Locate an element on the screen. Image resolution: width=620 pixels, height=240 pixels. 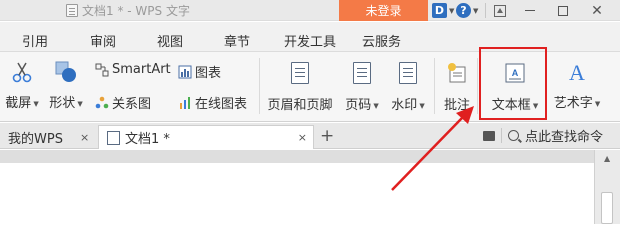
page-number-icon is located at coordinates (362, 73).